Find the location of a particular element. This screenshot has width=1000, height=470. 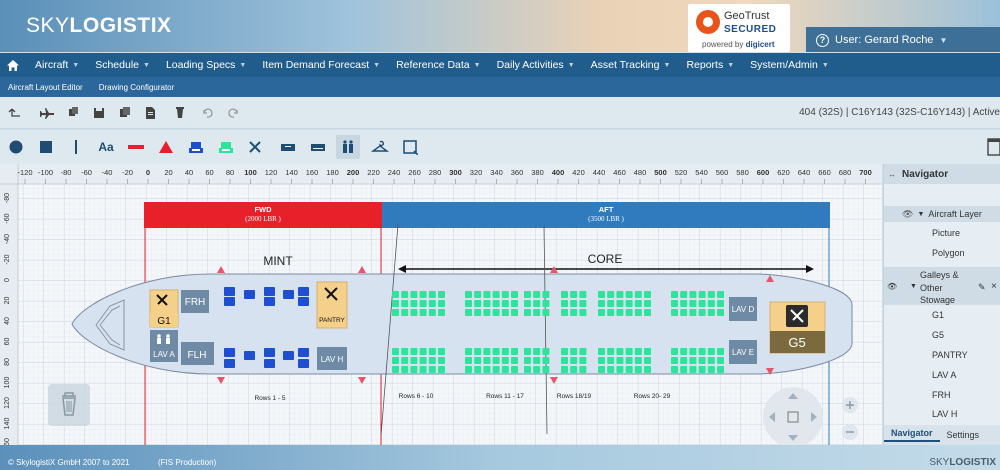

trash-bin is located at coordinates (69, 405).